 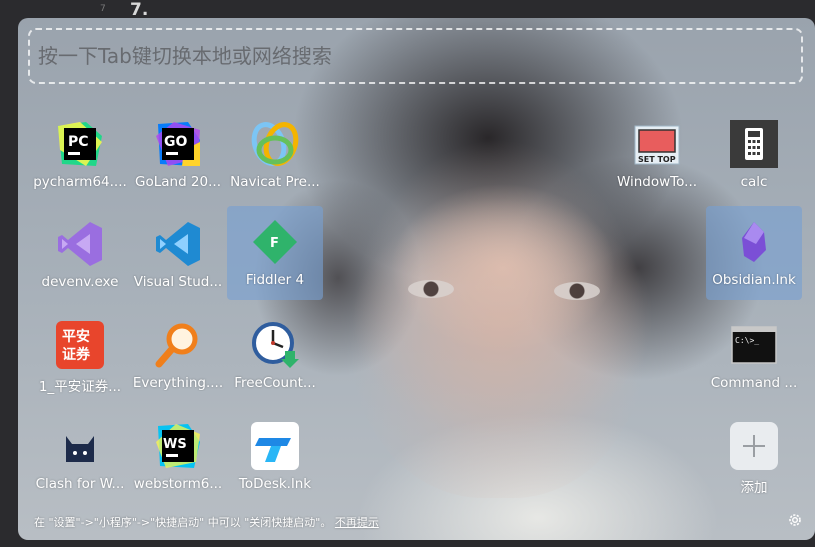 I want to click on settings-gear-icon, so click(x=795, y=520).